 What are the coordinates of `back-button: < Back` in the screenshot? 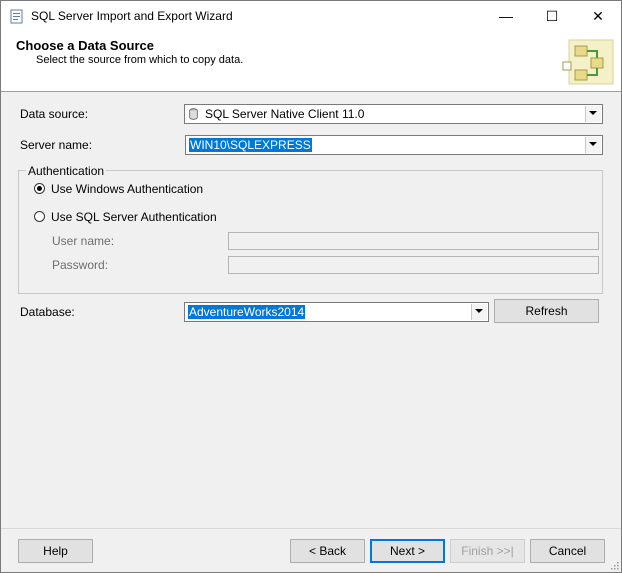 It's located at (327, 551).